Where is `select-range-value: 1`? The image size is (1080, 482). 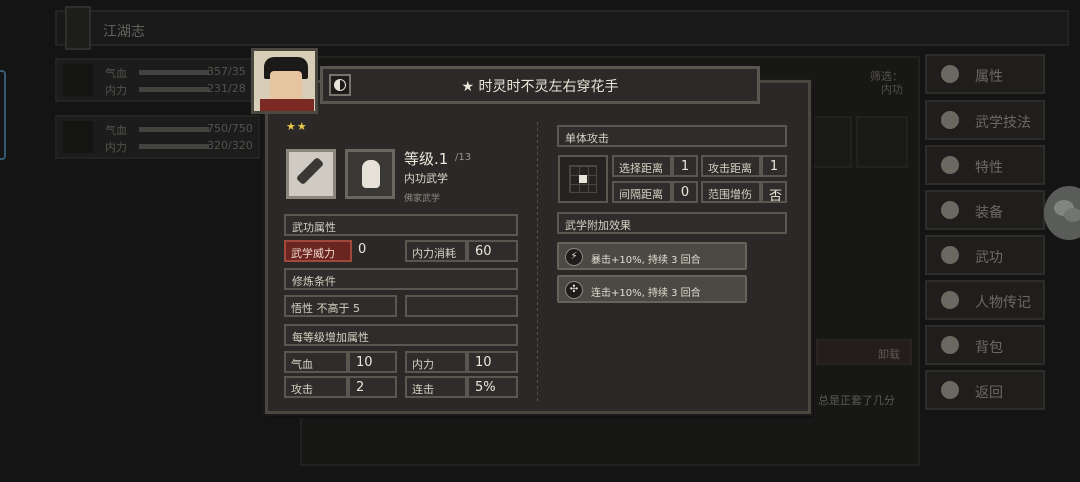 select-range-value: 1 is located at coordinates (685, 166).